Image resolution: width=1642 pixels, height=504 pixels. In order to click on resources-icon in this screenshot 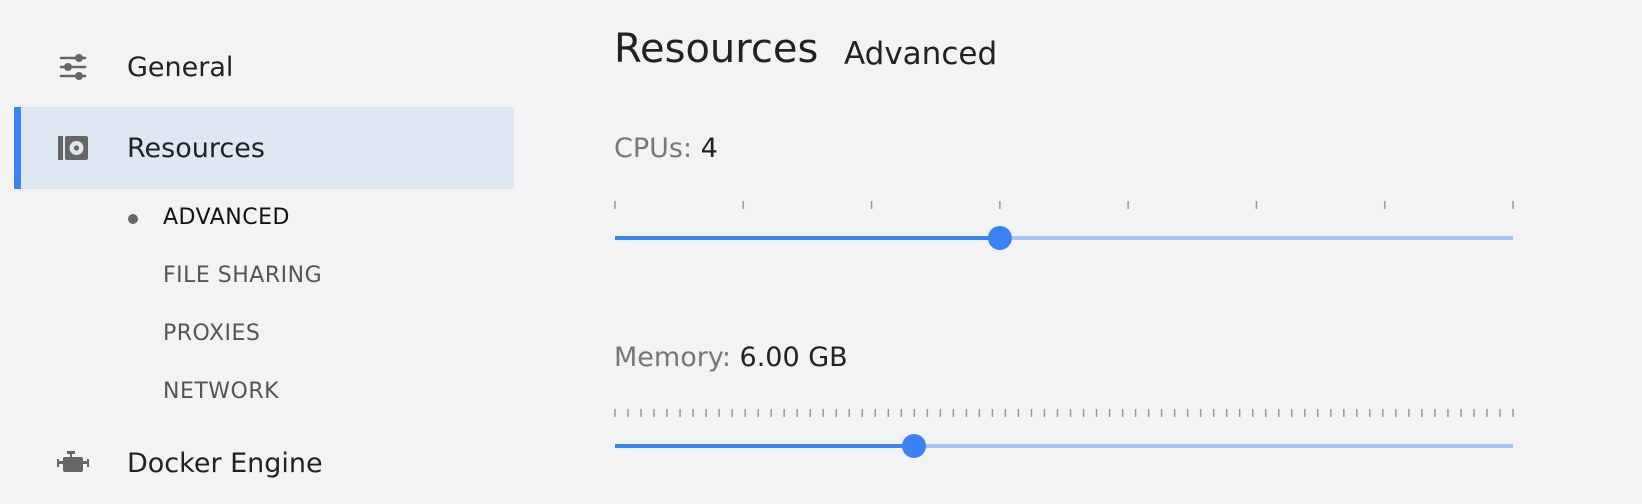, I will do `click(73, 148)`.